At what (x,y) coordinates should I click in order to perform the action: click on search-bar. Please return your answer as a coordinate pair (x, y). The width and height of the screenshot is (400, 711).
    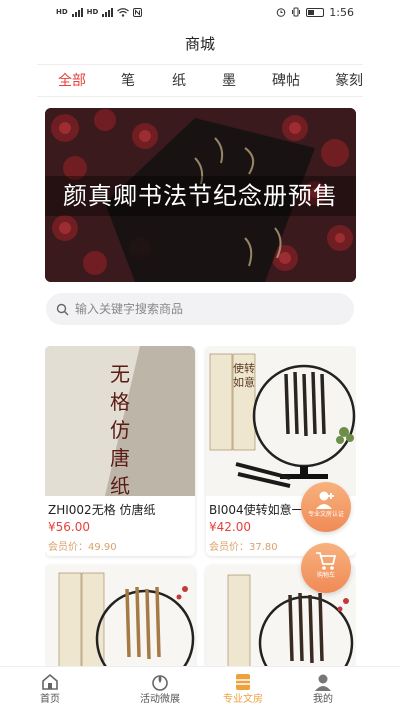
    Looking at the image, I should click on (200, 309).